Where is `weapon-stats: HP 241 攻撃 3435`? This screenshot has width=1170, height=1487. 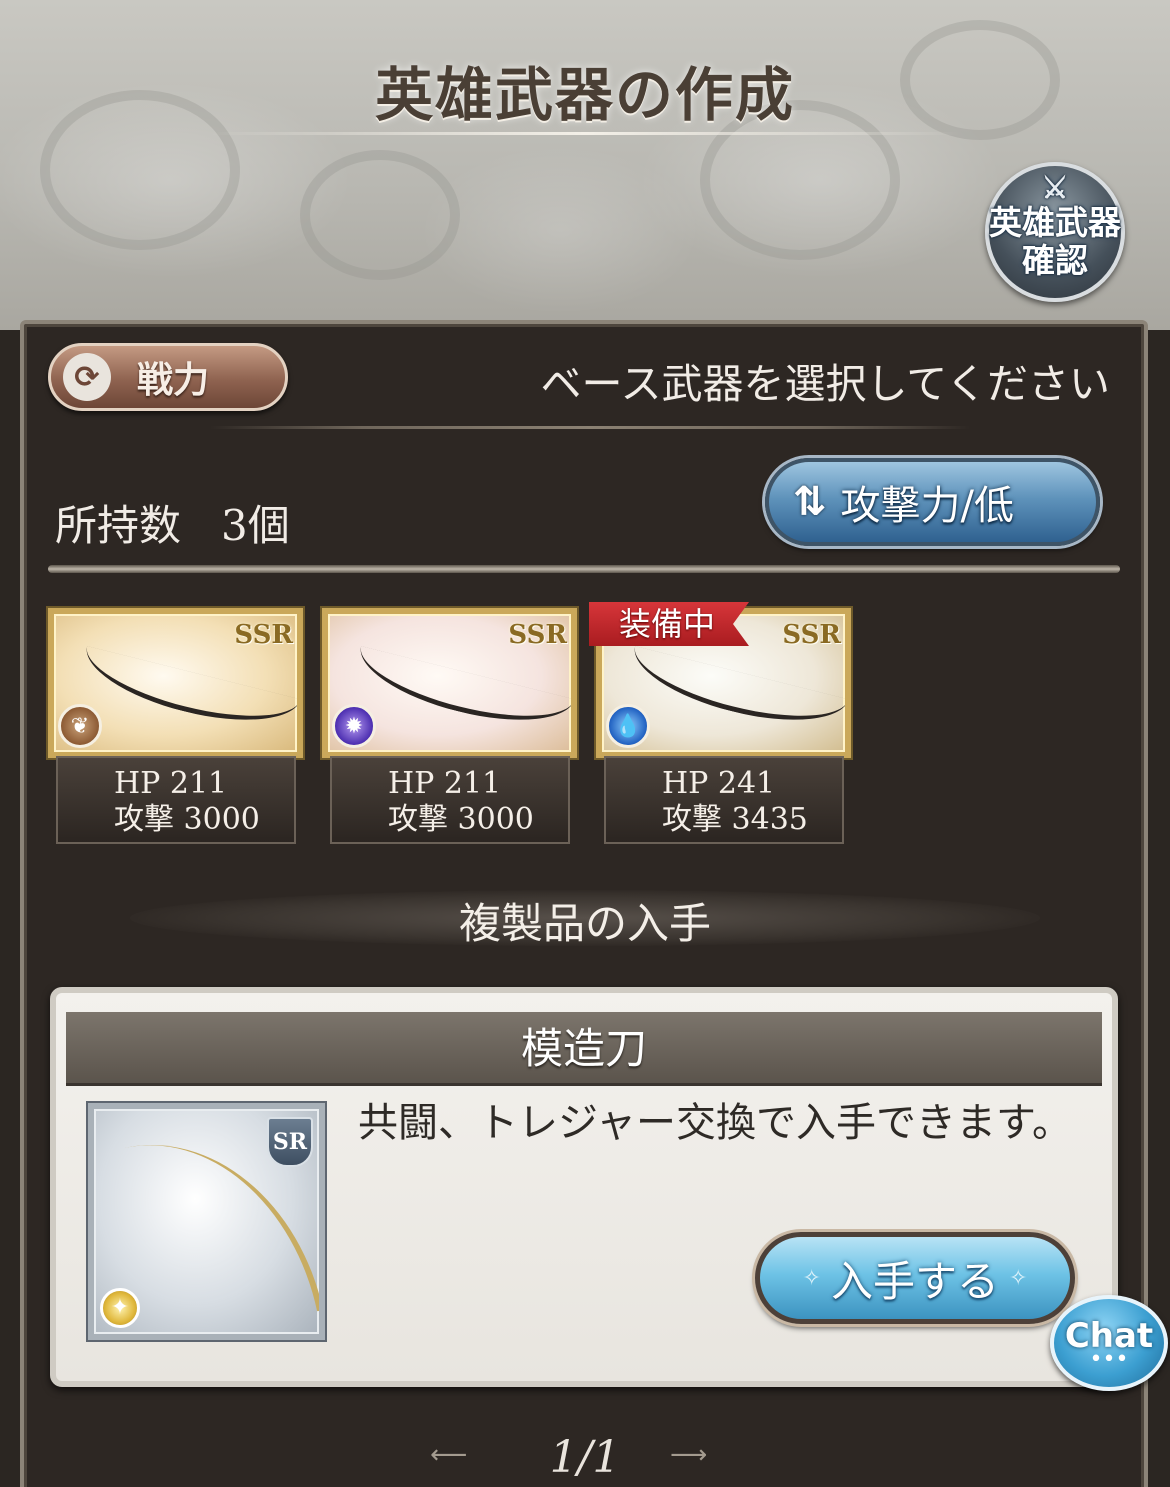 weapon-stats: HP 241 攻撃 3435 is located at coordinates (724, 800).